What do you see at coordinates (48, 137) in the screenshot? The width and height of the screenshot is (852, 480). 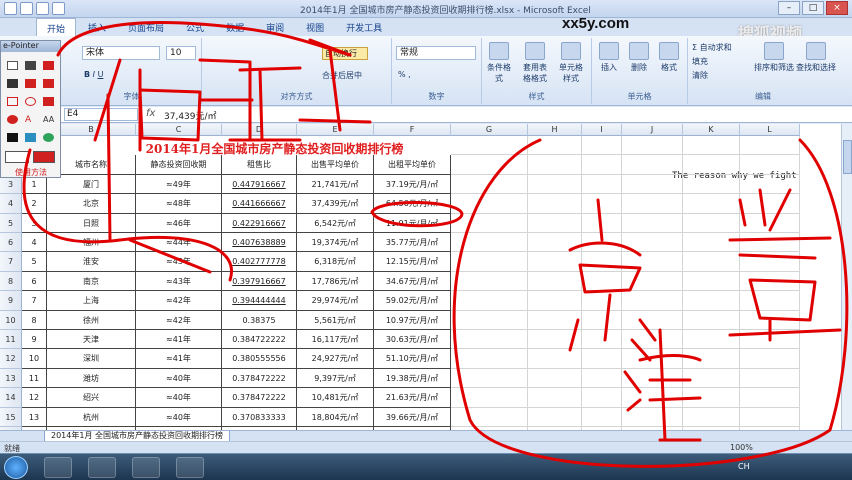 I see `magnifier-icon` at bounding box center [48, 137].